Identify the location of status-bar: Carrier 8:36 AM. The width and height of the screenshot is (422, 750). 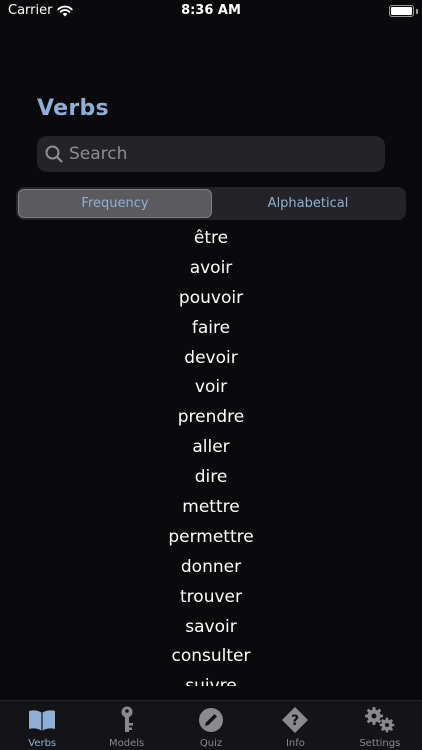
(211, 12).